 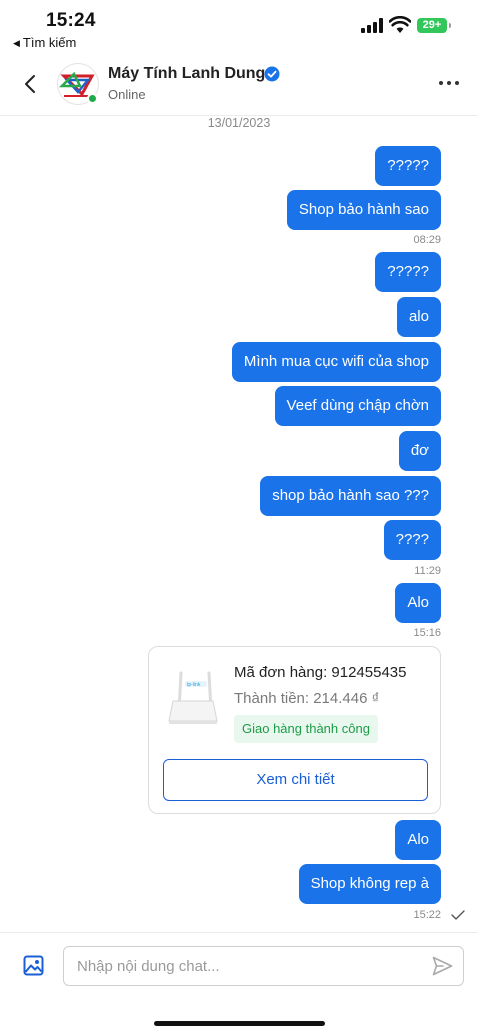 What do you see at coordinates (186, 74) in the screenshot?
I see `shop-name: Máy Tính Lanh Dung` at bounding box center [186, 74].